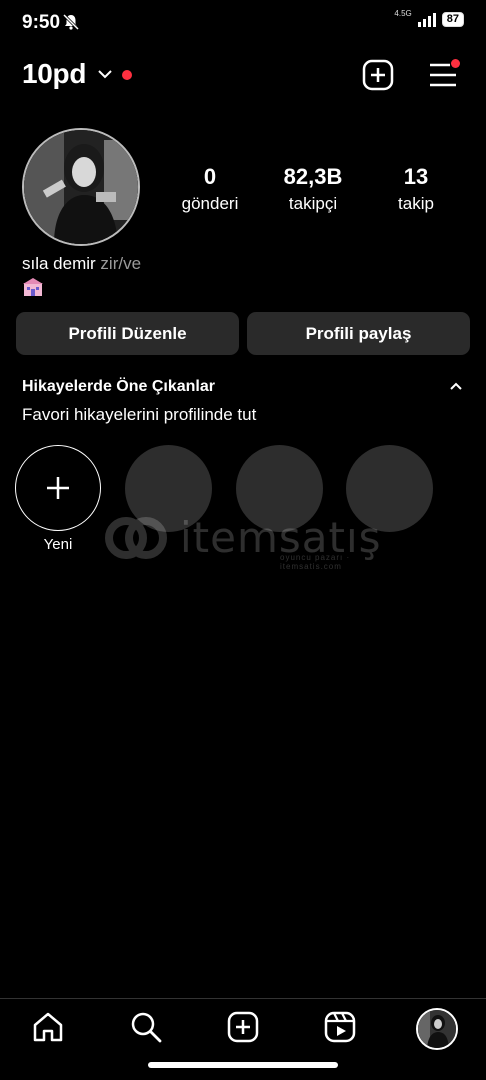 The height and width of the screenshot is (1080, 486). Describe the element at coordinates (456, 386) in the screenshot. I see `chevron-up-icon` at that location.